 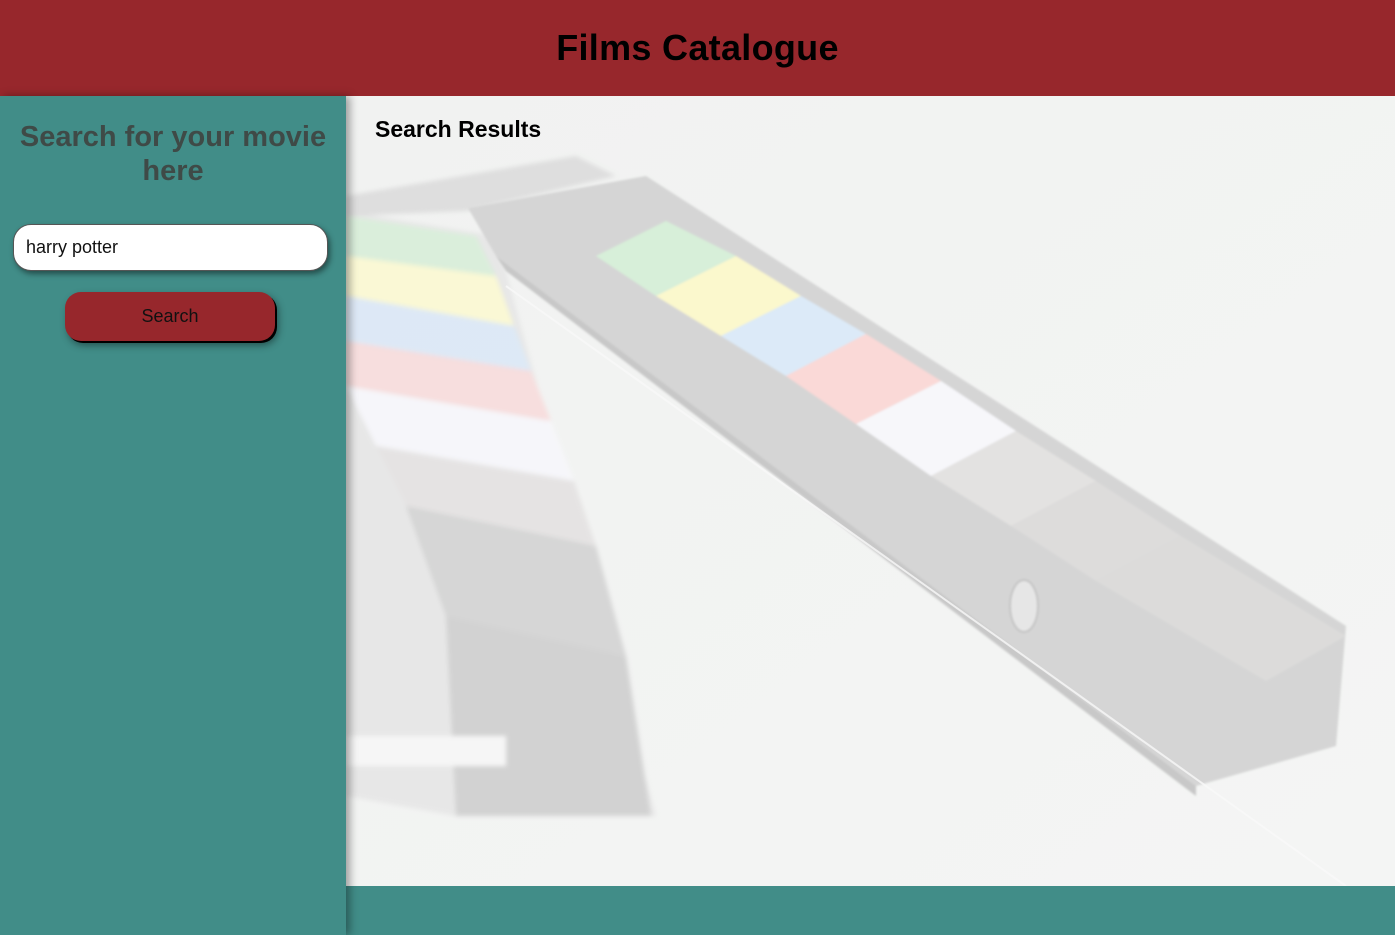 I want to click on app-title: Films Catalogue, so click(x=697, y=47).